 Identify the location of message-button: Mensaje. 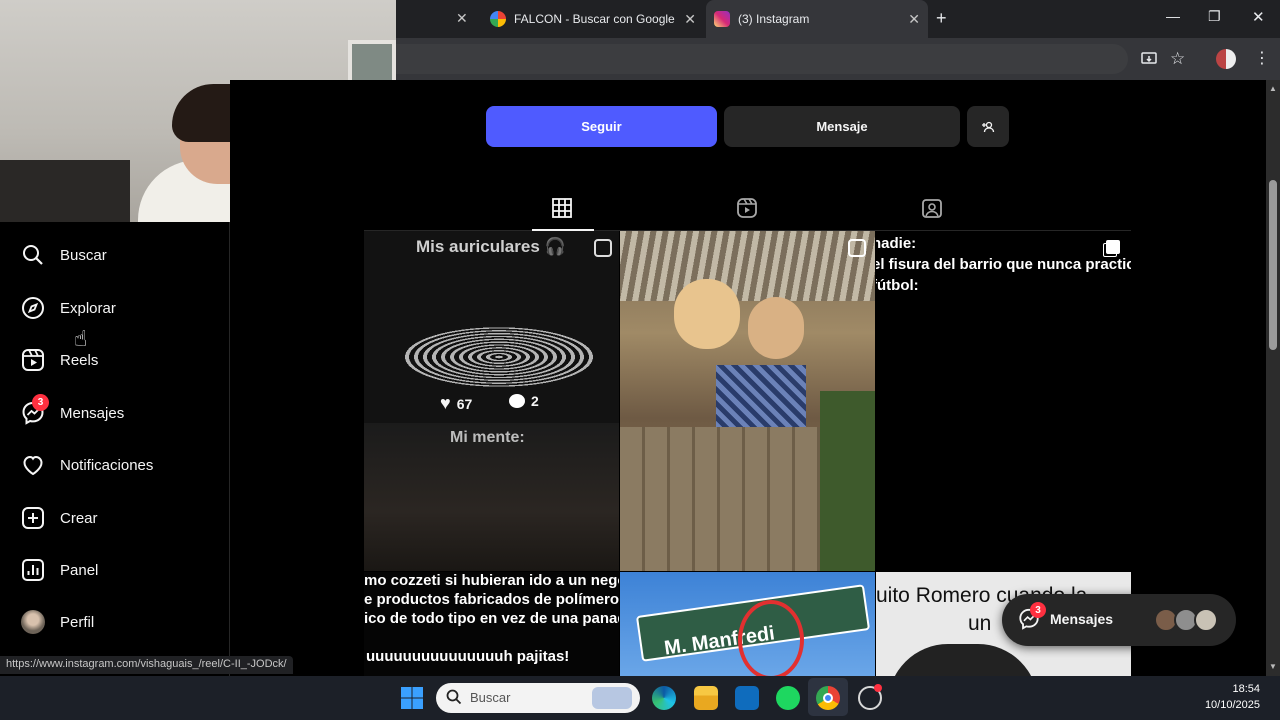
(842, 126).